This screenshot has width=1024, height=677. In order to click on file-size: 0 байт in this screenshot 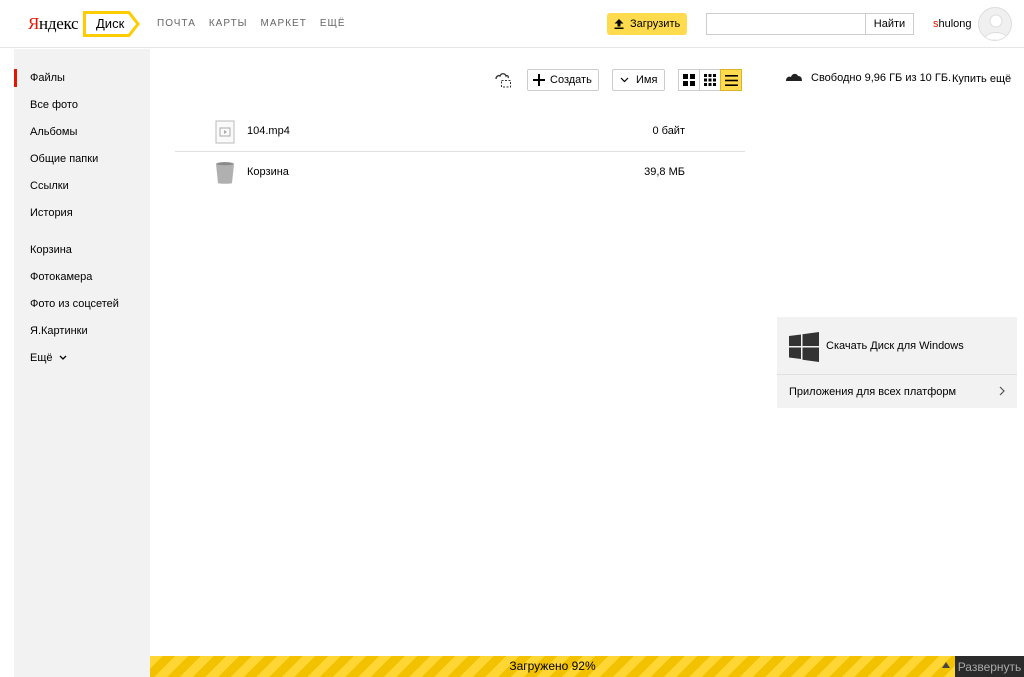, I will do `click(668, 131)`.